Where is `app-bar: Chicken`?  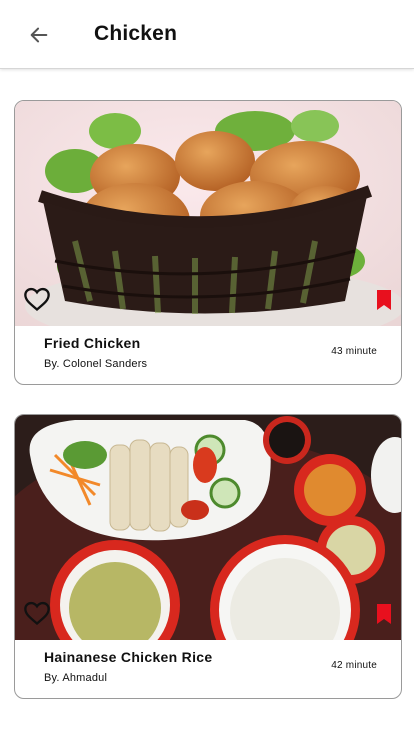 app-bar: Chicken is located at coordinates (207, 34).